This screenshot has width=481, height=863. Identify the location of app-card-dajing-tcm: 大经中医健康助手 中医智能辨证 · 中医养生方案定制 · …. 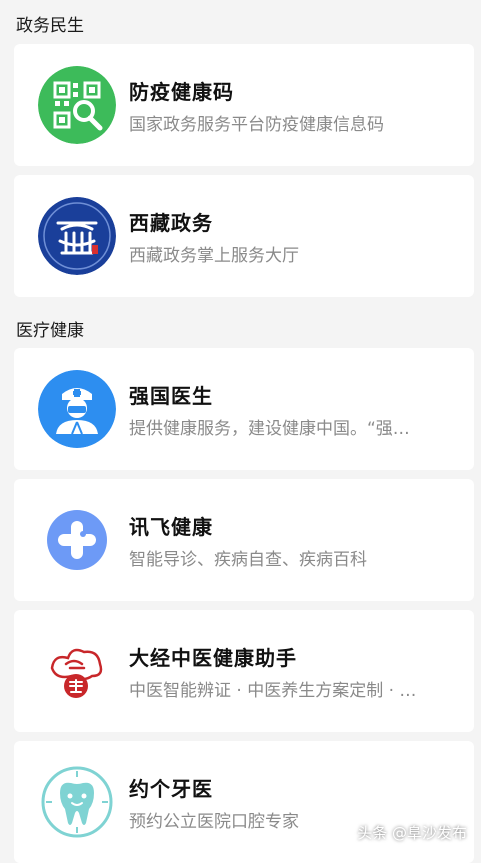
(244, 671).